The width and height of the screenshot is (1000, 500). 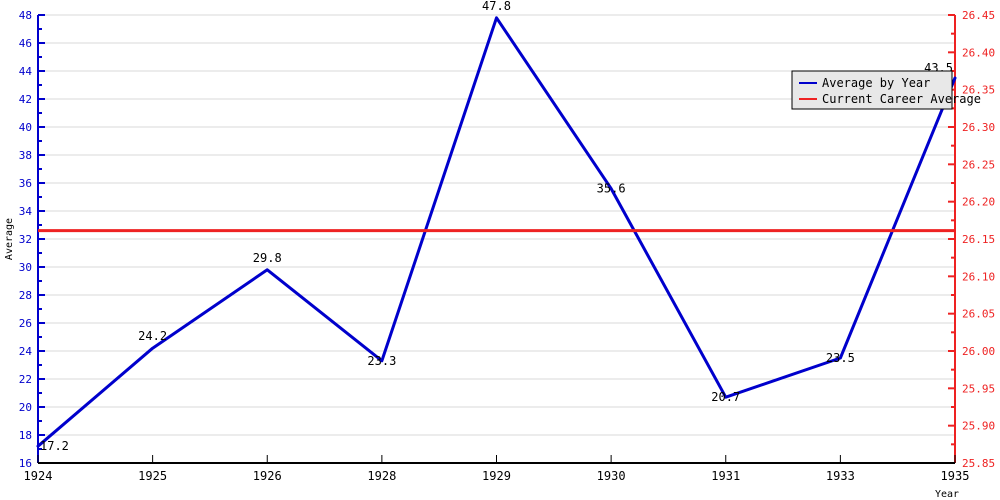 What do you see at coordinates (496, 476) in the screenshot?
I see `x-axis-tick-label: 1929` at bounding box center [496, 476].